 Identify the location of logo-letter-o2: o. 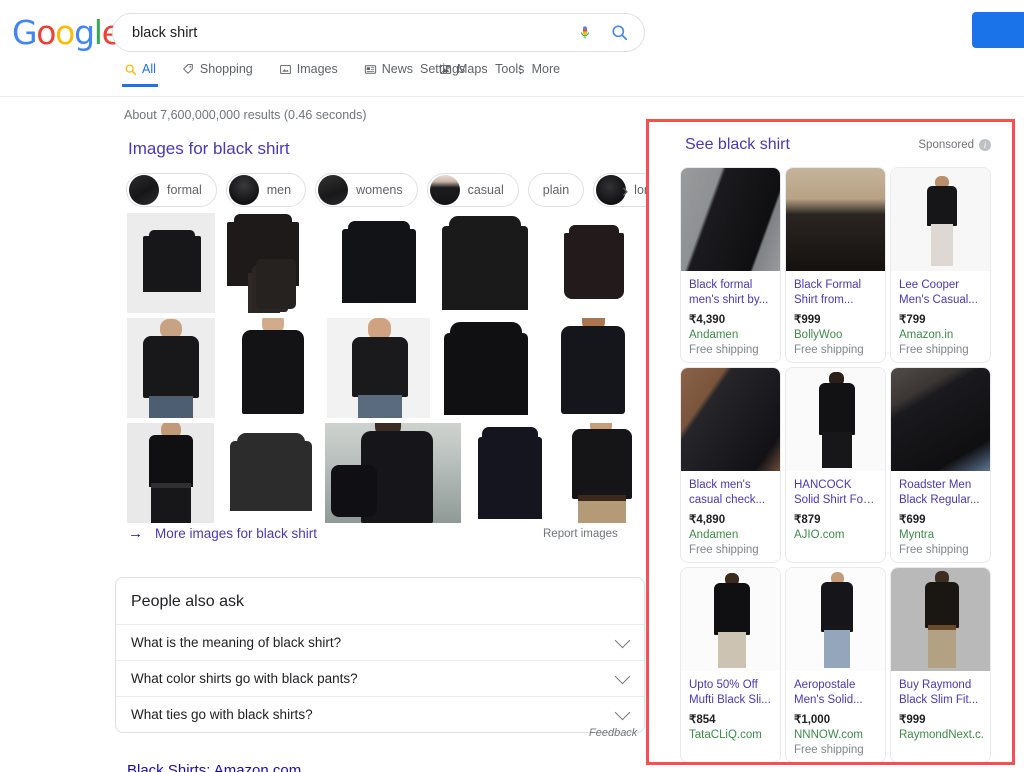
(65, 32).